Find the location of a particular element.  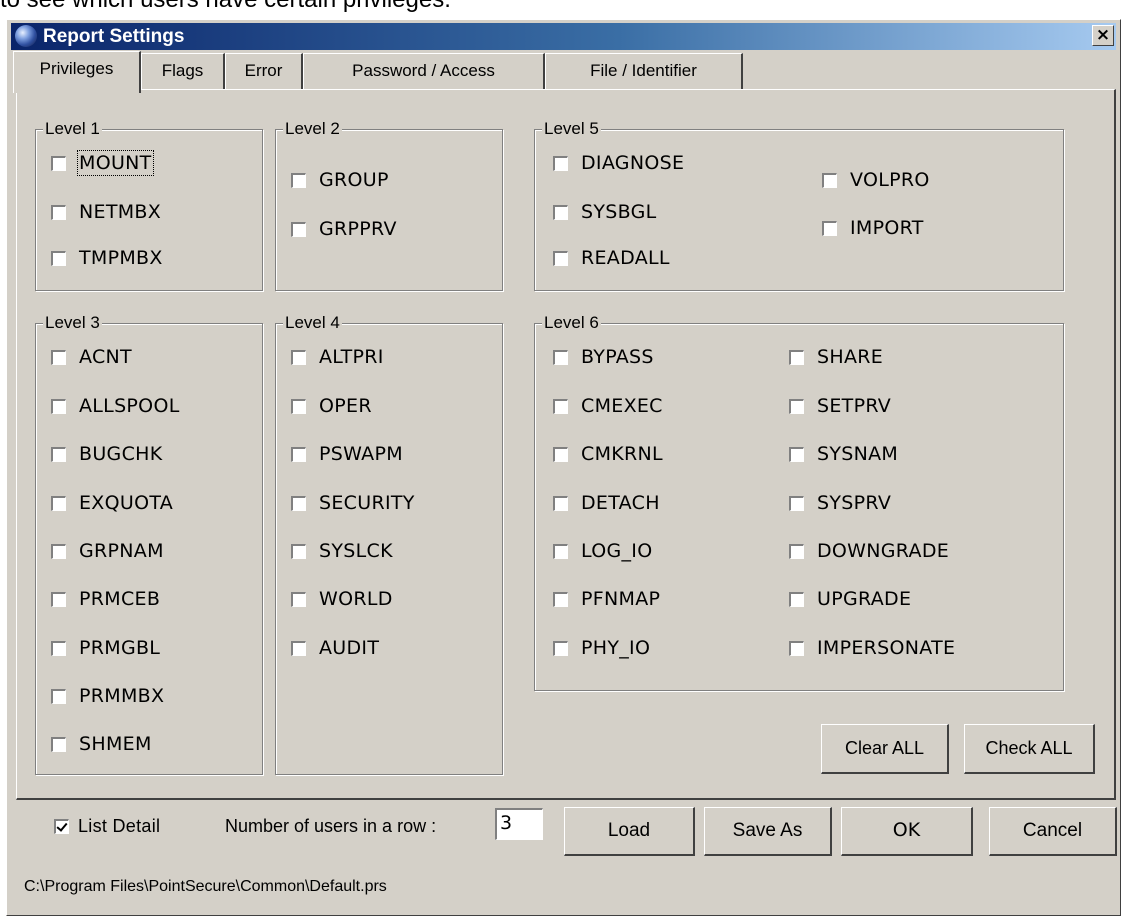

list-detail-checkbox: List Detail is located at coordinates (107, 826).